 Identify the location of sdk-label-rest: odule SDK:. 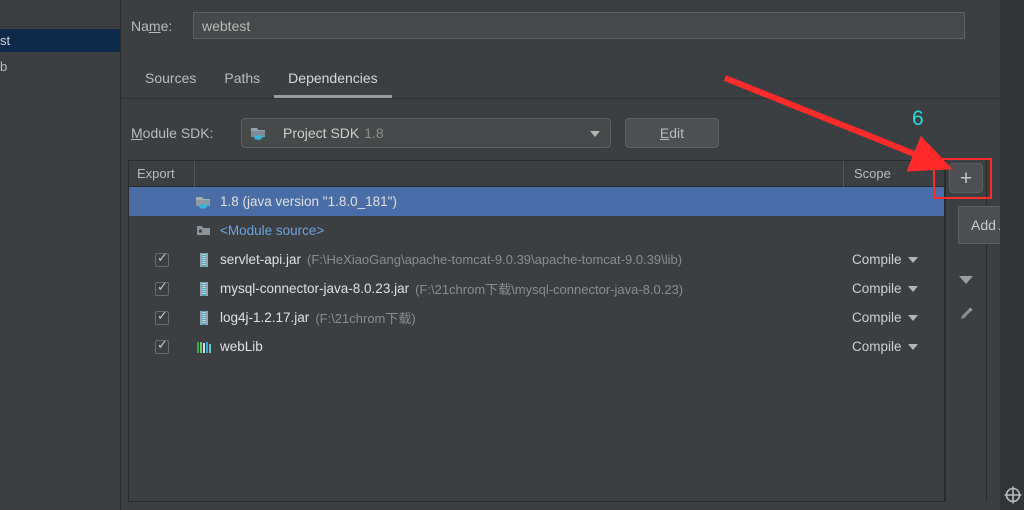
(178, 133).